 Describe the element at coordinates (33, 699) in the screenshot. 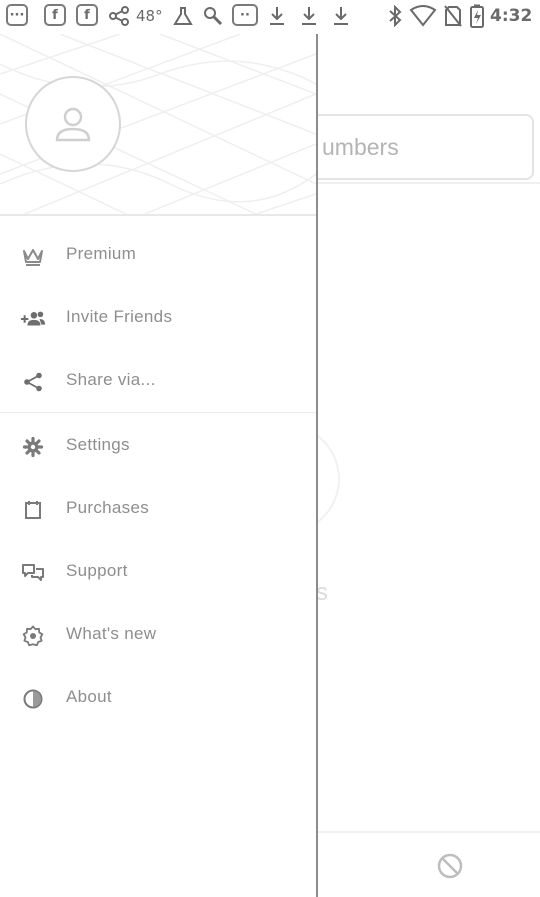

I see `info-icon` at that location.